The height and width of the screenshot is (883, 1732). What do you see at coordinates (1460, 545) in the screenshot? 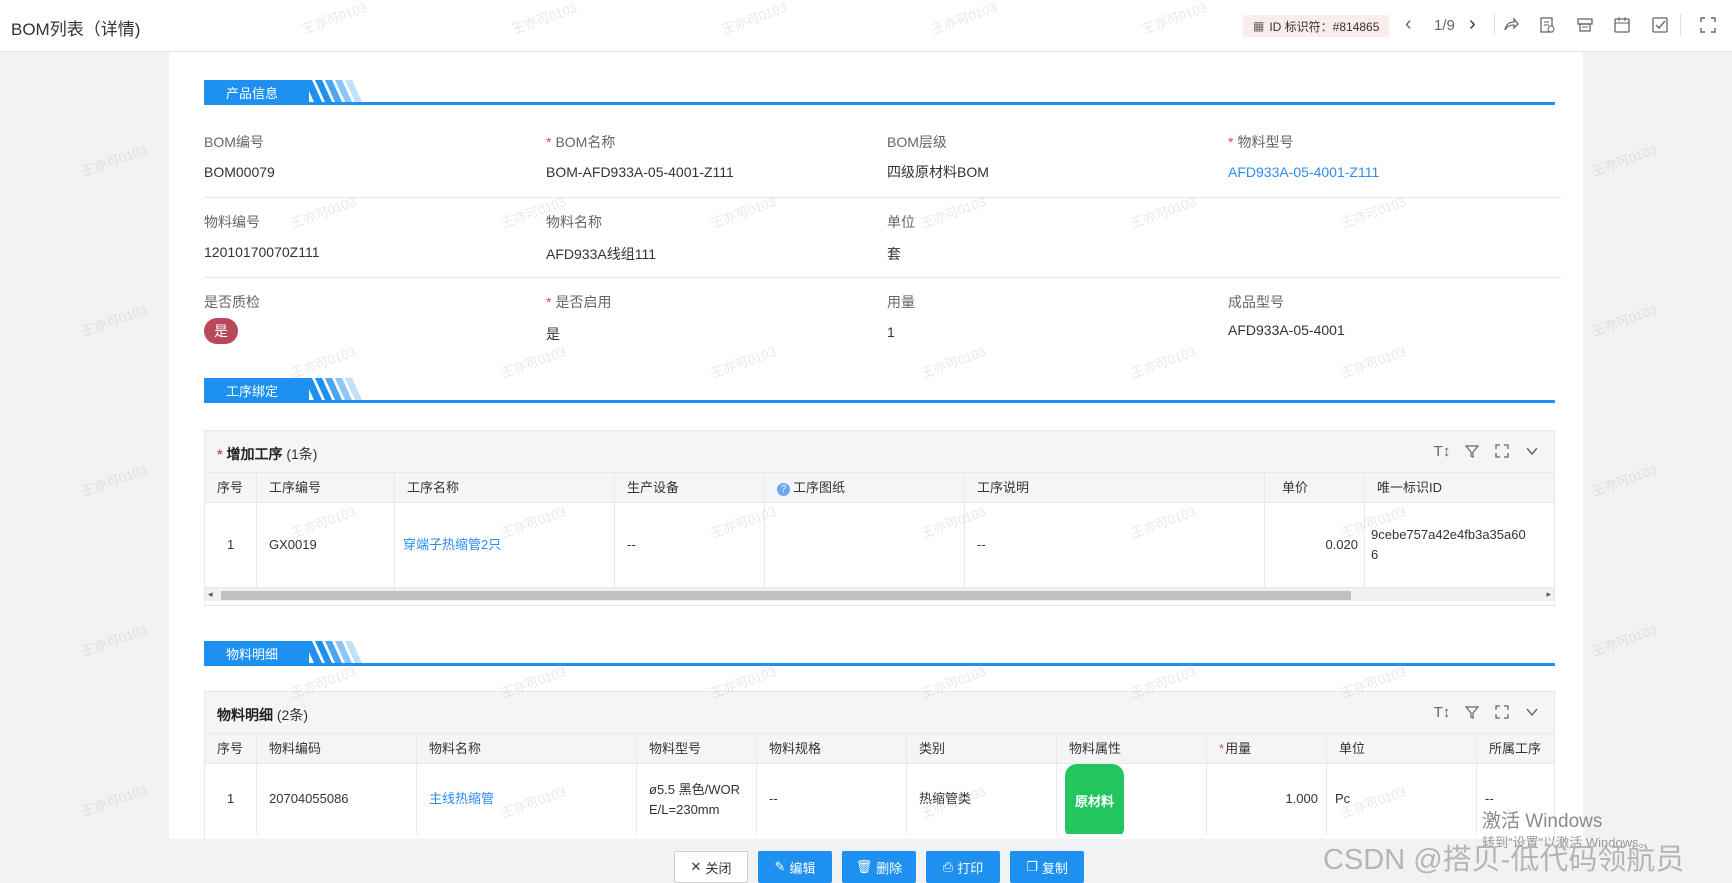
I see `unique-id: 9cebe757a42e4fb3a35a60 6` at bounding box center [1460, 545].